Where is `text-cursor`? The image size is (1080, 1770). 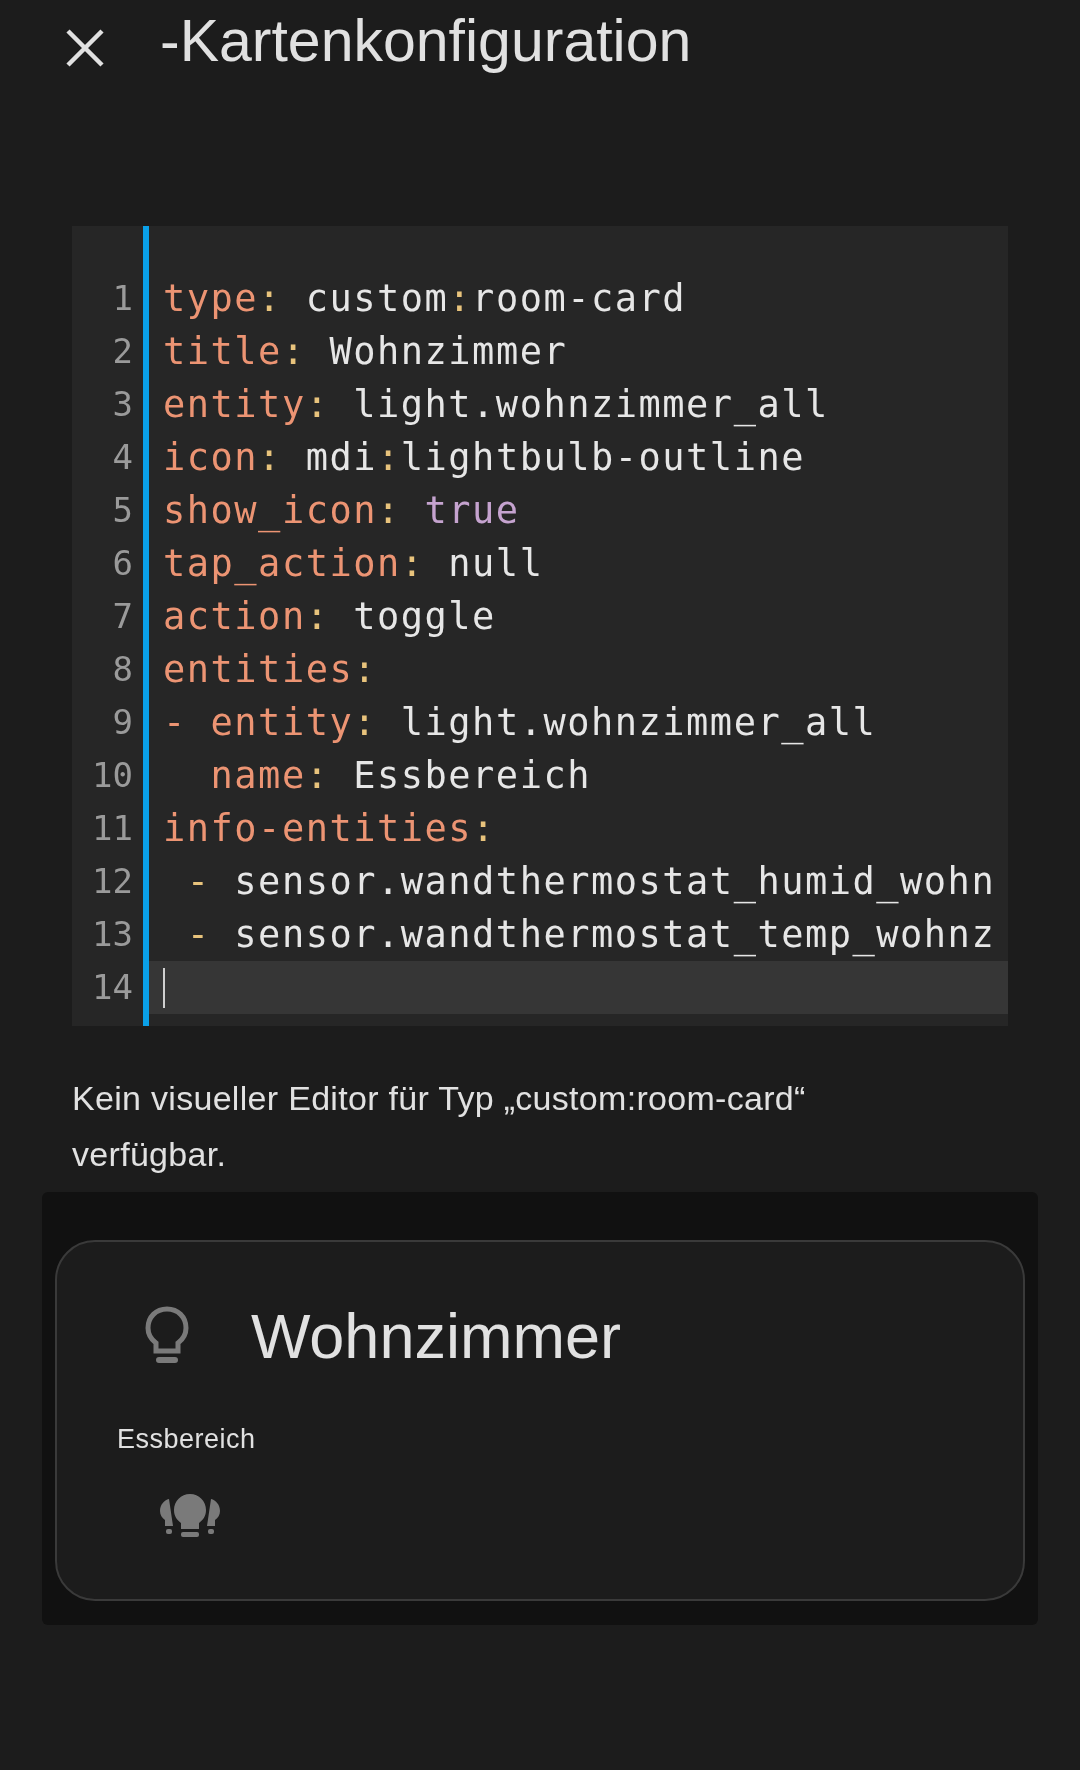
text-cursor is located at coordinates (164, 987).